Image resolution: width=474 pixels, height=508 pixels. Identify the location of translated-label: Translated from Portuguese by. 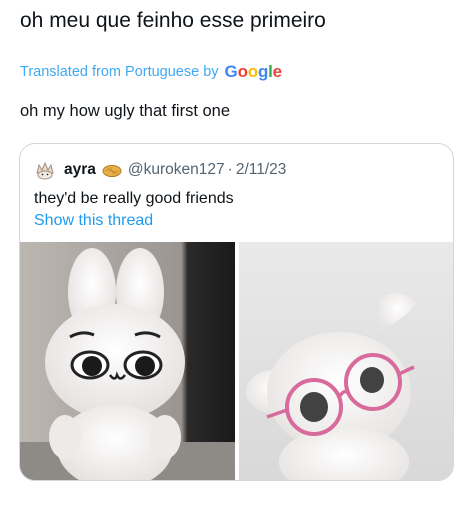
(119, 72).